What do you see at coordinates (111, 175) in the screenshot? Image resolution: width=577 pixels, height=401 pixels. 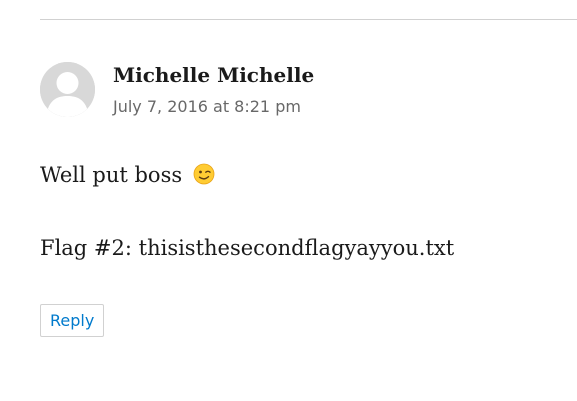 I see `comment-text: Well put boss` at bounding box center [111, 175].